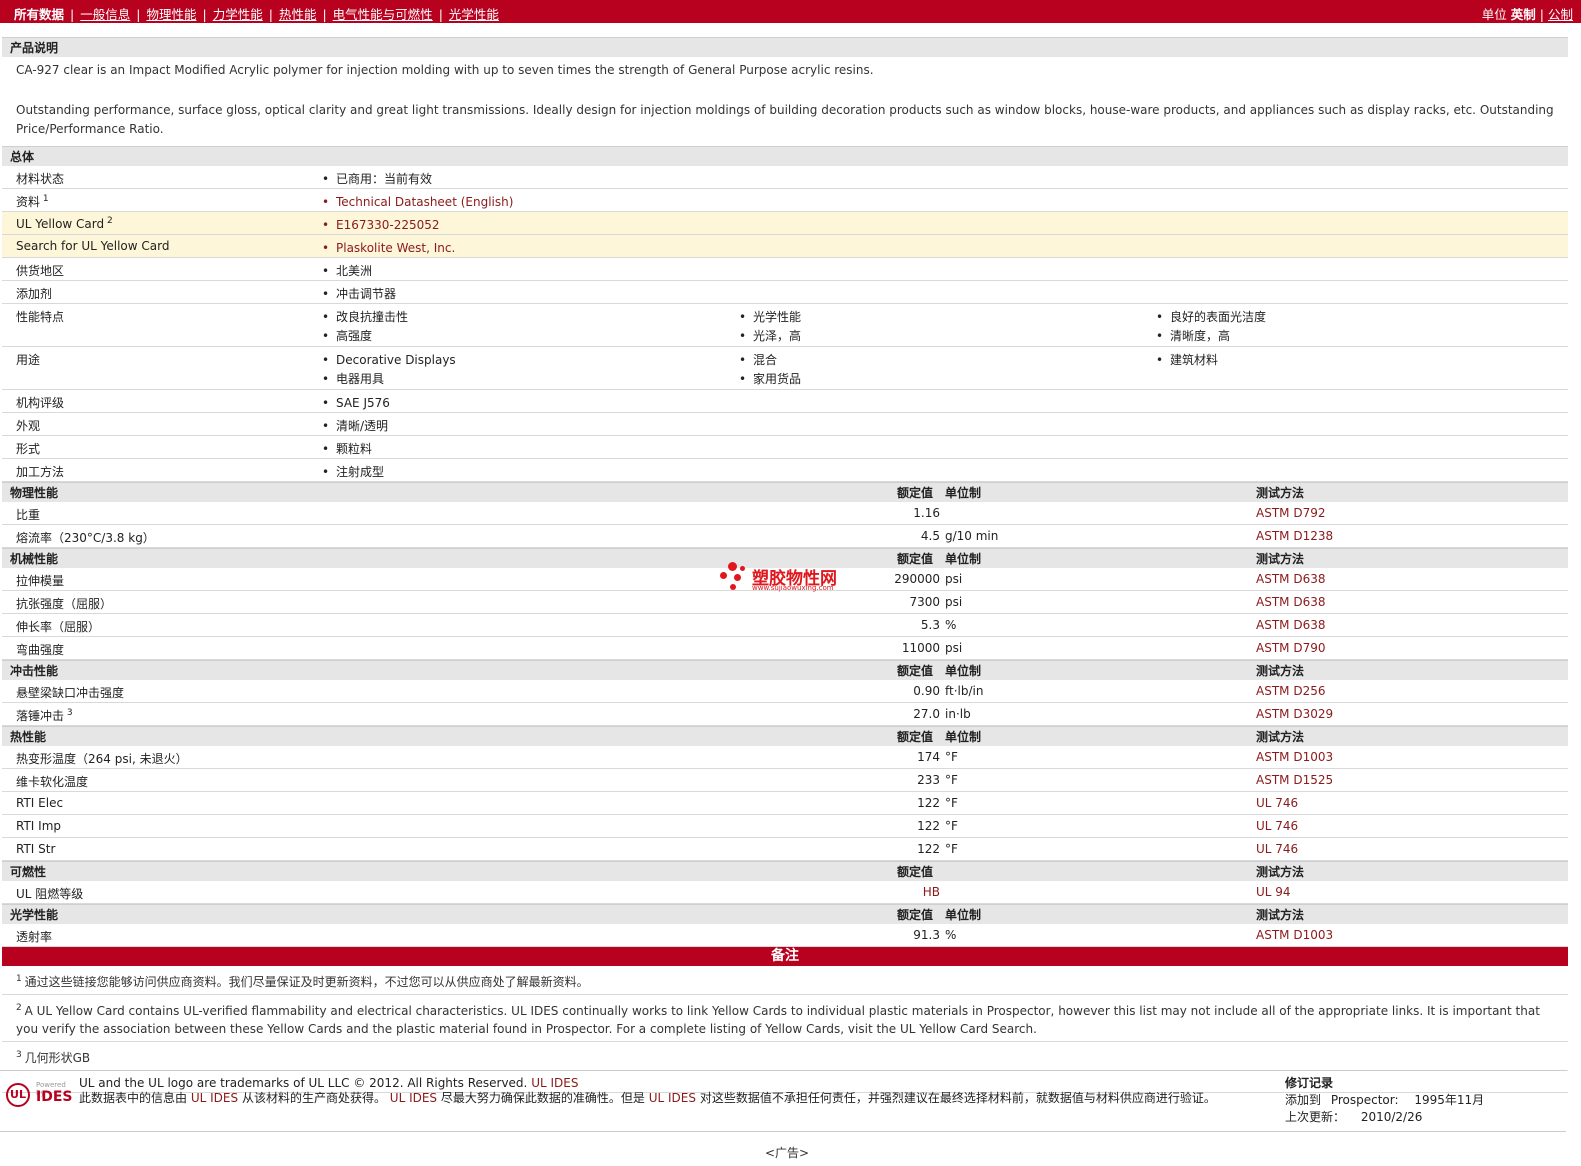 The image size is (1581, 1166). What do you see at coordinates (355, 427) in the screenshot?
I see `value-list: 清晰/透明` at bounding box center [355, 427].